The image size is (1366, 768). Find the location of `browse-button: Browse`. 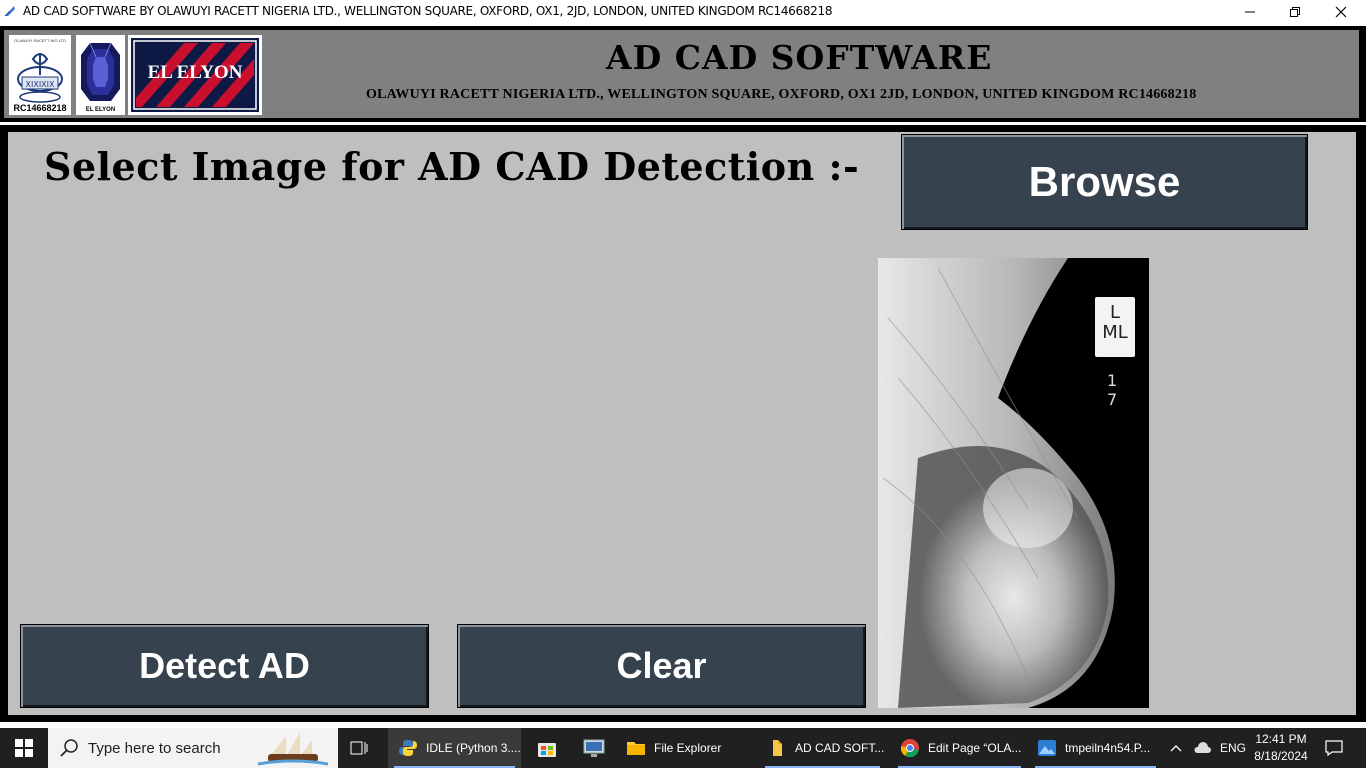

browse-button: Browse is located at coordinates (1104, 182).